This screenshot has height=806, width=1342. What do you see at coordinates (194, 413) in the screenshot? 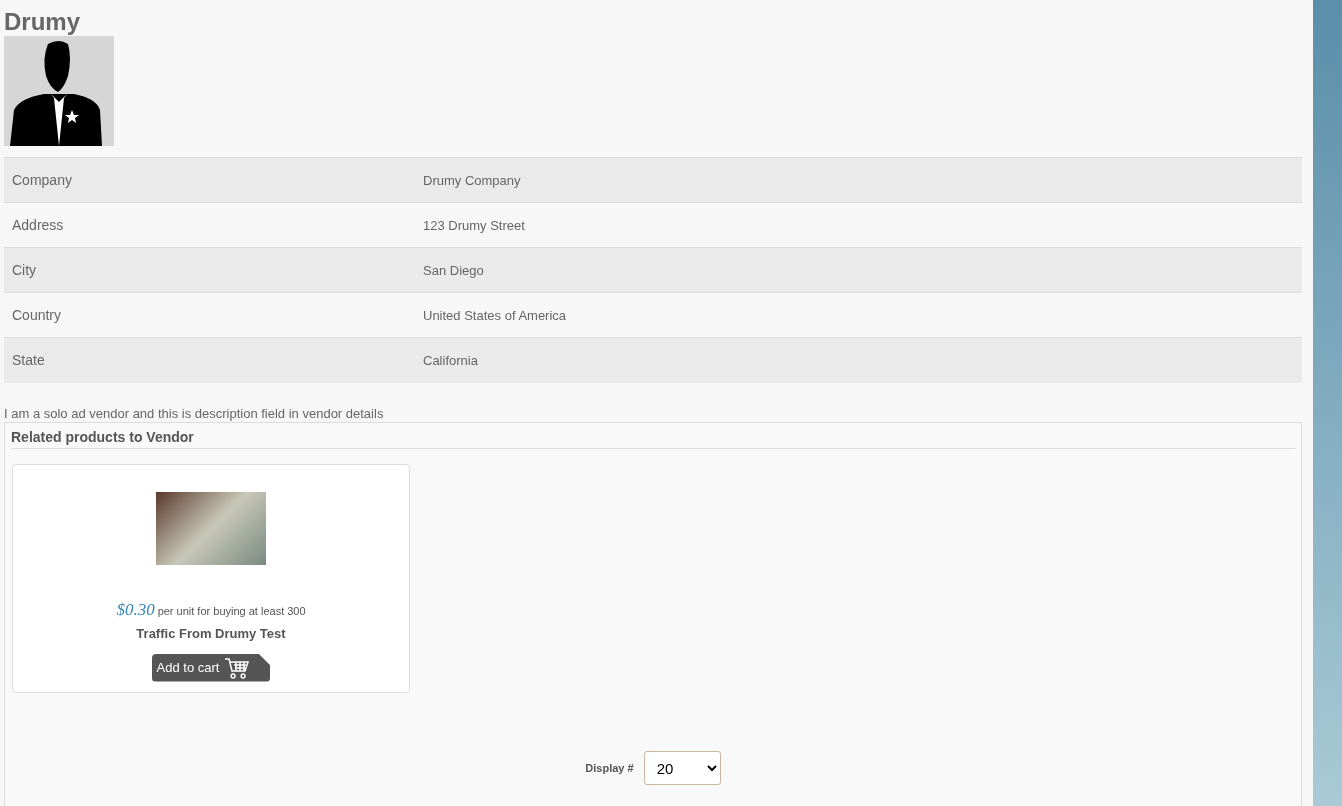
I see `vendor-description: I am a solo ad vendor and this is description field in vendor details` at bounding box center [194, 413].